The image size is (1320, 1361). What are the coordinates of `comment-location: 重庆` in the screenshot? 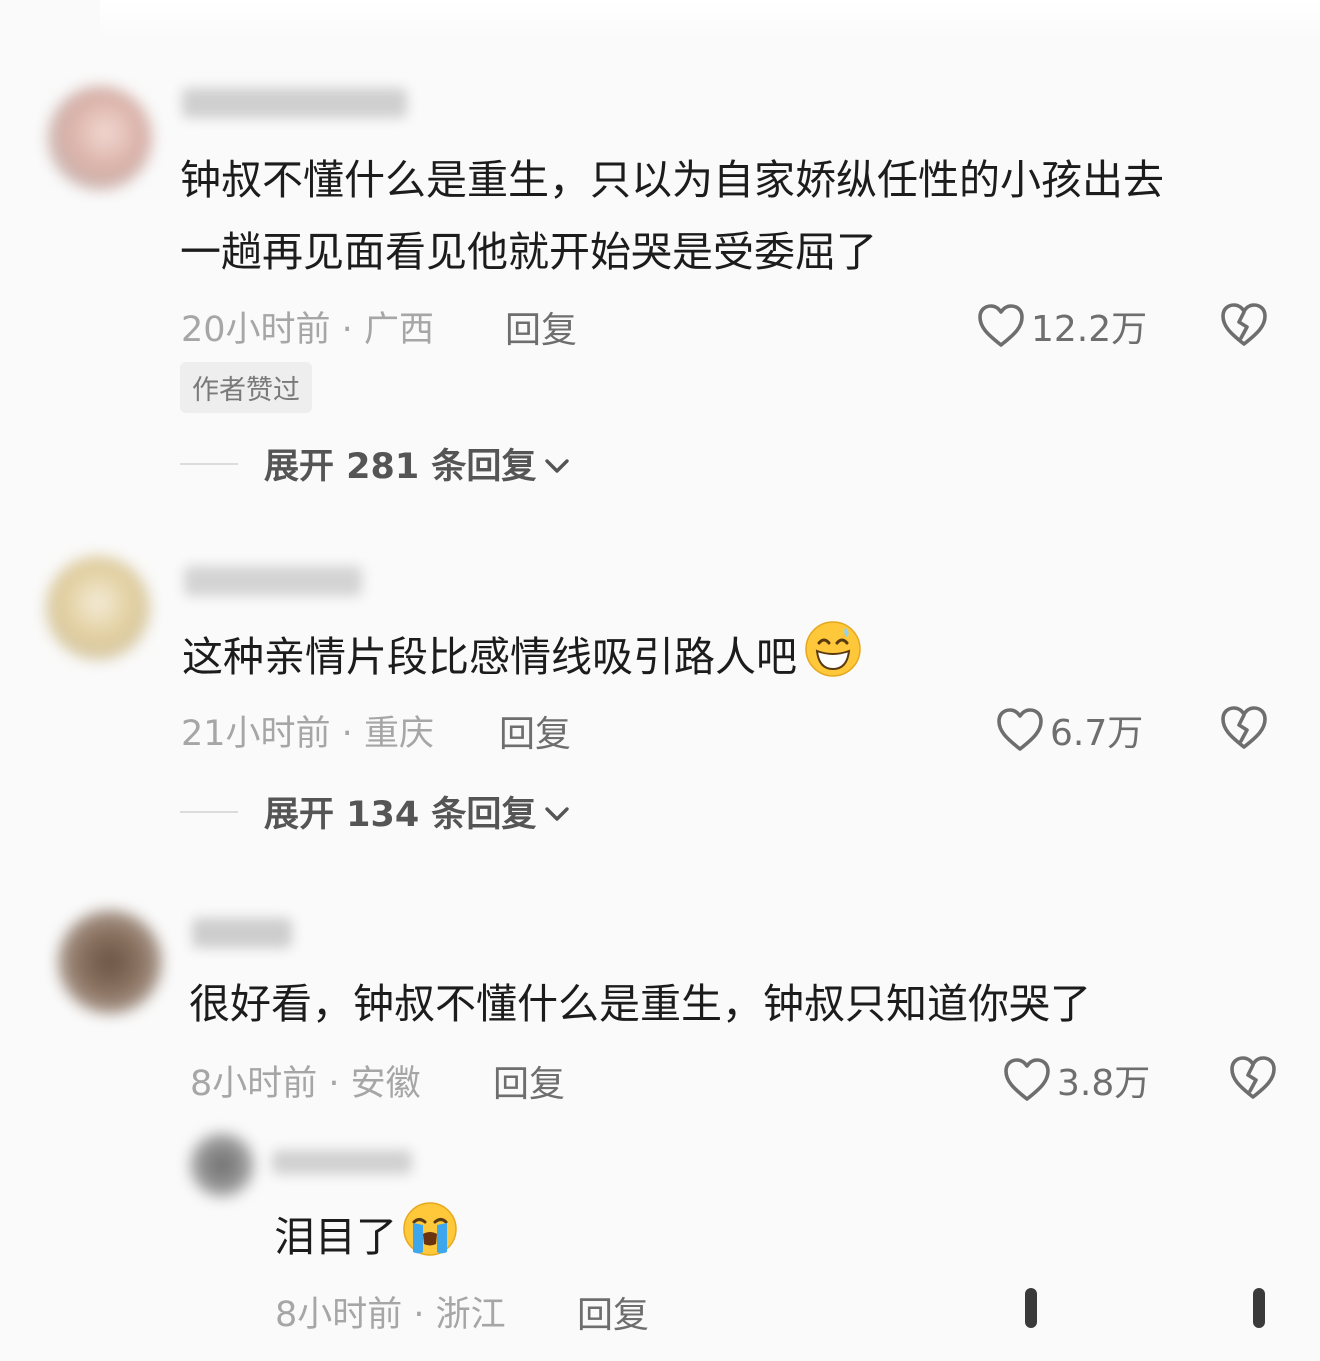 It's located at (398, 734).